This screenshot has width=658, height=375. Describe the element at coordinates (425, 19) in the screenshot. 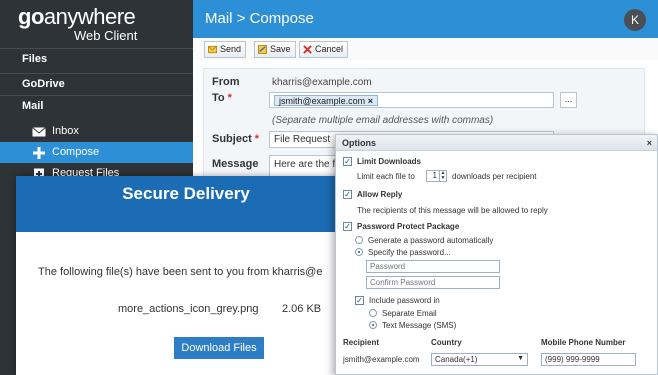

I see `page-header: Mail > Compose K` at that location.